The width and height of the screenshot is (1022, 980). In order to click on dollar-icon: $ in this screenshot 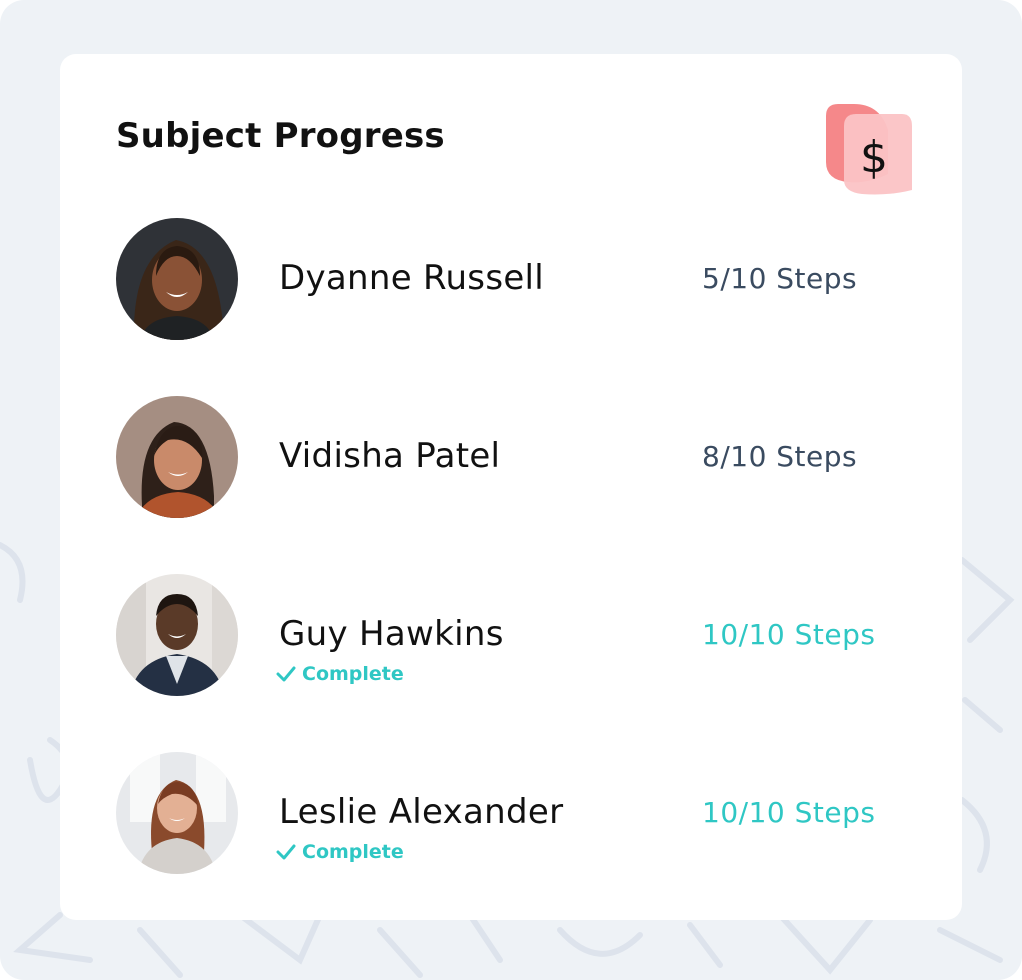, I will do `click(868, 150)`.